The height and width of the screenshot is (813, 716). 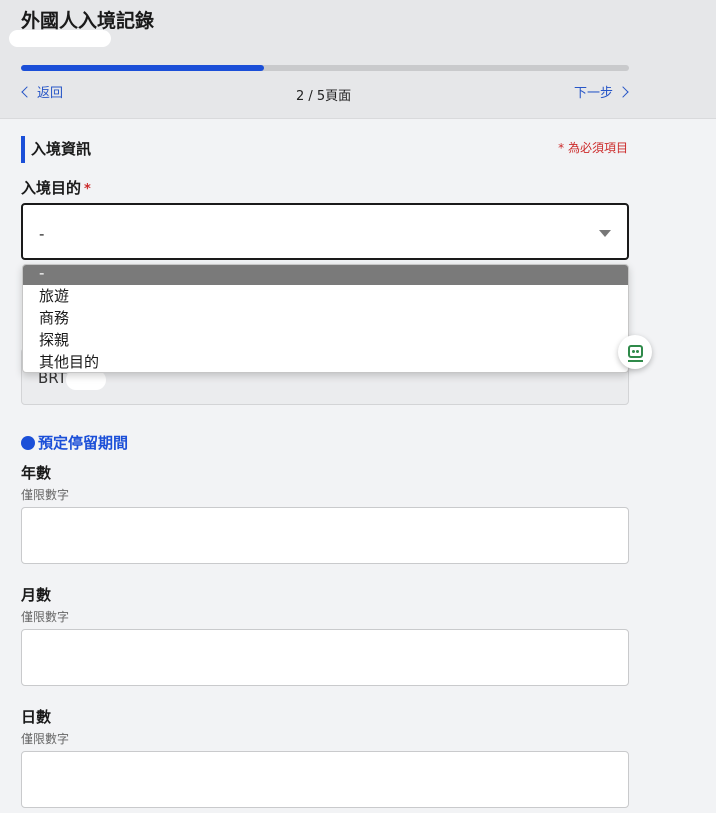 What do you see at coordinates (36, 717) in the screenshot?
I see `days-label: 日數` at bounding box center [36, 717].